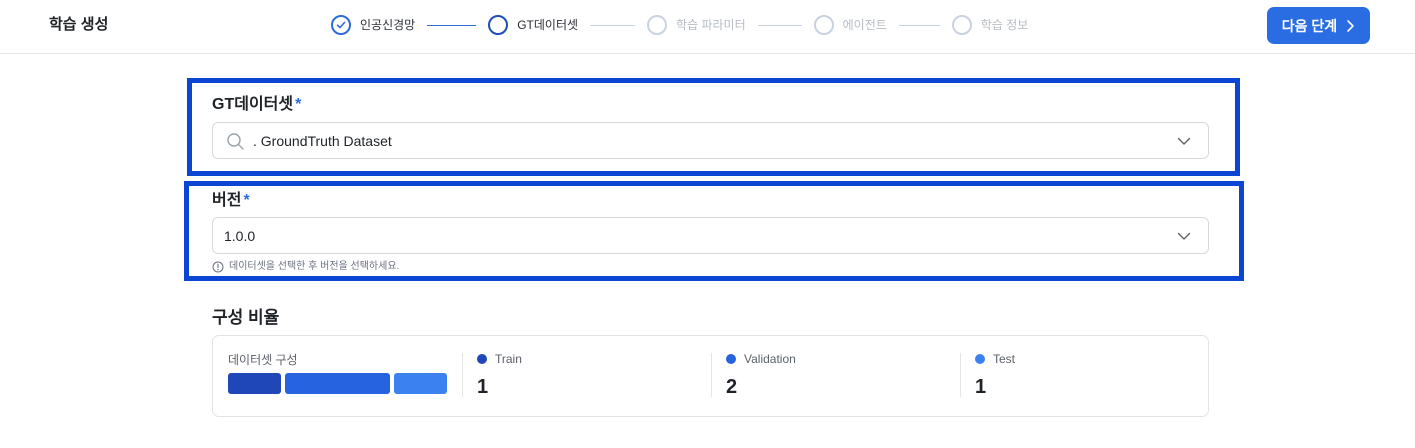 This screenshot has width=1415, height=448. I want to click on version-select: 1.0.0, so click(710, 235).